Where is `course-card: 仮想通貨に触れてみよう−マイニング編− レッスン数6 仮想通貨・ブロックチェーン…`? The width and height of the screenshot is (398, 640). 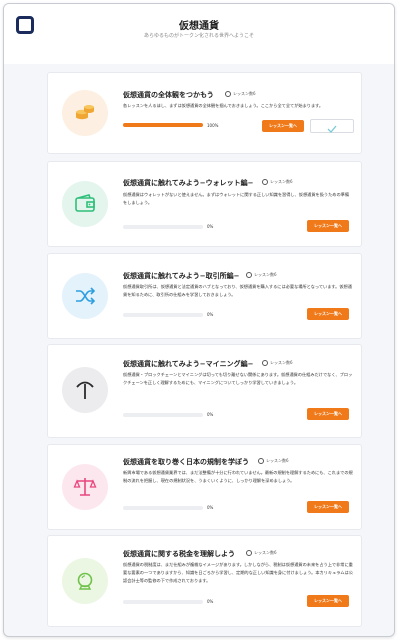
course-card: 仮想通貨に触れてみよう−マイニング編− レッスン数6 仮想通貨・ブロックチェーン… is located at coordinates (204, 391).